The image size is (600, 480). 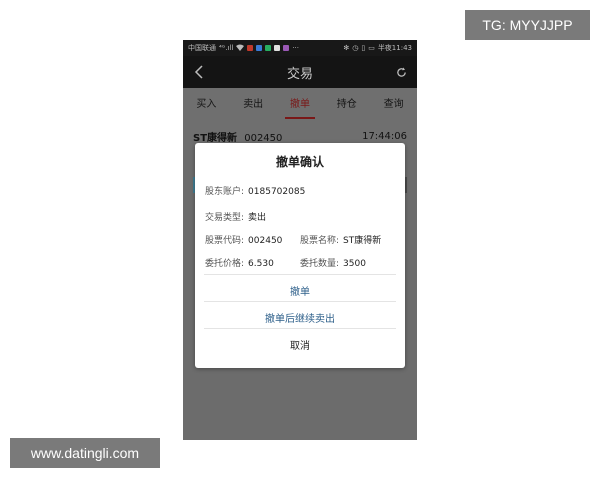 What do you see at coordinates (300, 48) in the screenshot?
I see `status-bar: 中国联通 ⁴ᴳ.ıll ··· ✻ ◷ ▯ ▭ 半夜11:43` at bounding box center [300, 48].